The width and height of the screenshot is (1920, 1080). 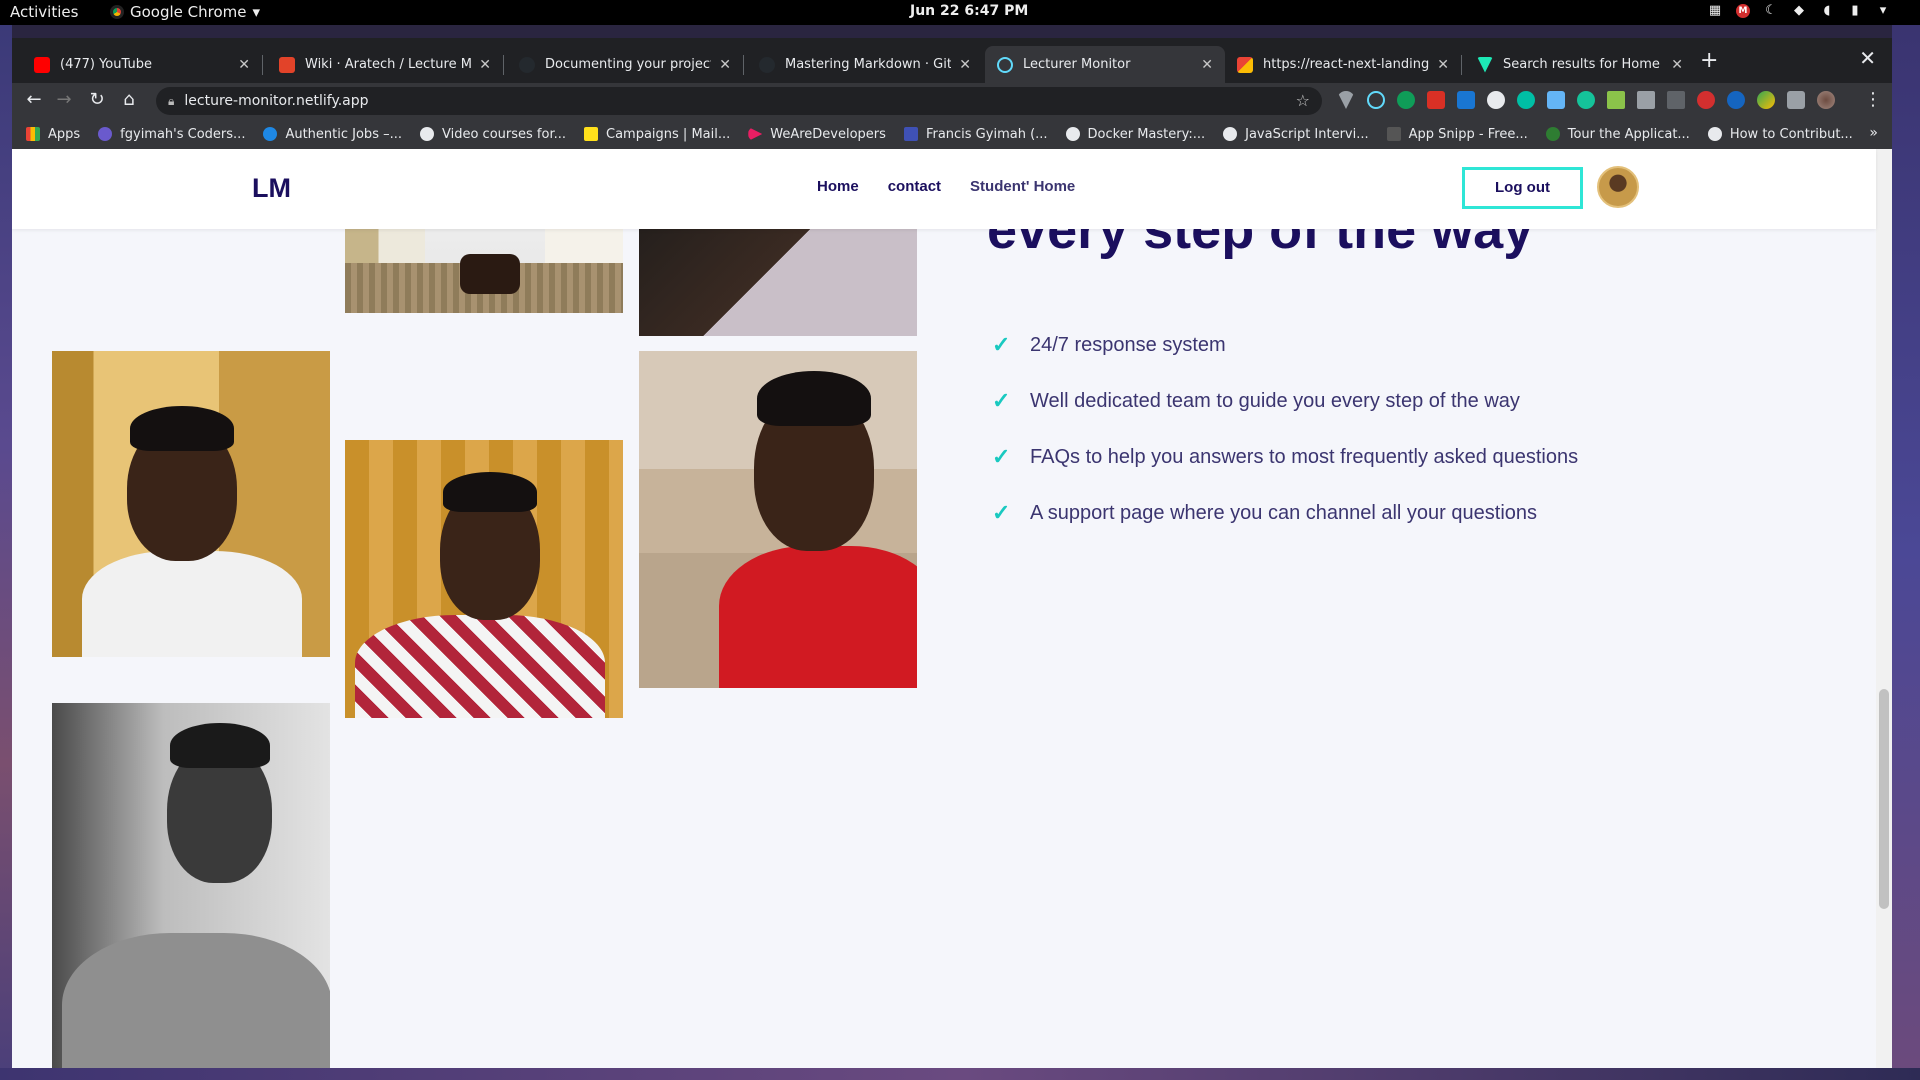 I want to click on home-icon: ⌂, so click(x=129, y=99).